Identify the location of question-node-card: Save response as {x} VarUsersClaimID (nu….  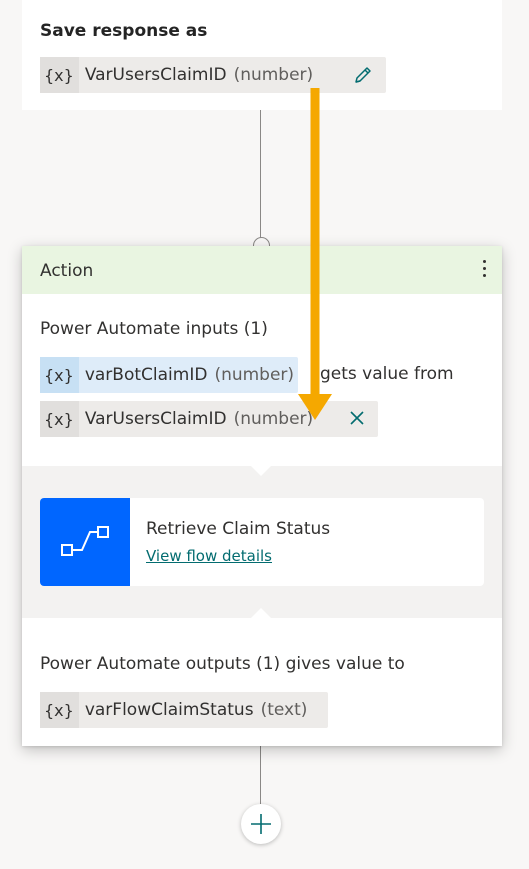
(262, 55).